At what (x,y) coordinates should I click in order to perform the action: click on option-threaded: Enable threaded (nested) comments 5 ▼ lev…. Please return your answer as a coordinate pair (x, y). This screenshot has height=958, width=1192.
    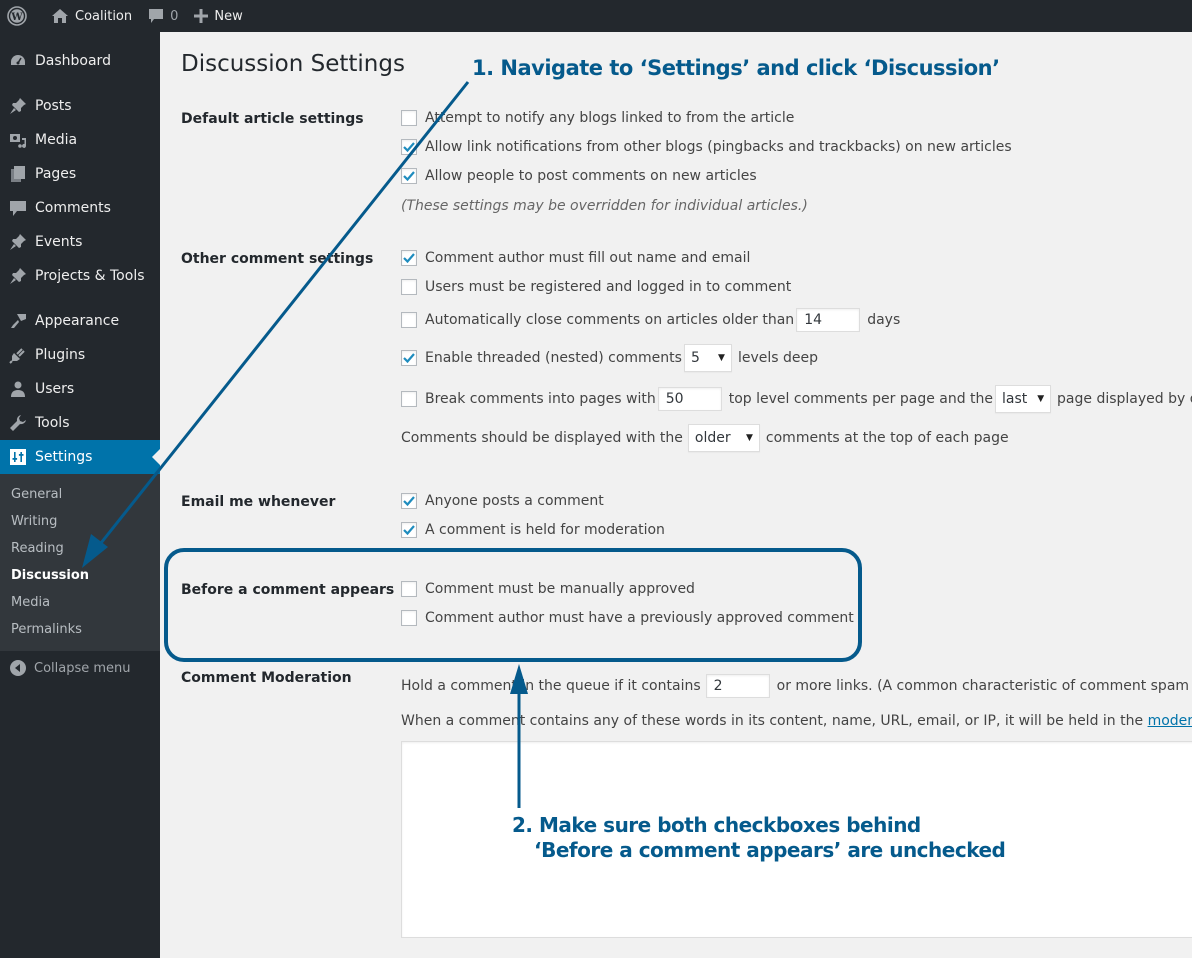
    Looking at the image, I should click on (609, 358).